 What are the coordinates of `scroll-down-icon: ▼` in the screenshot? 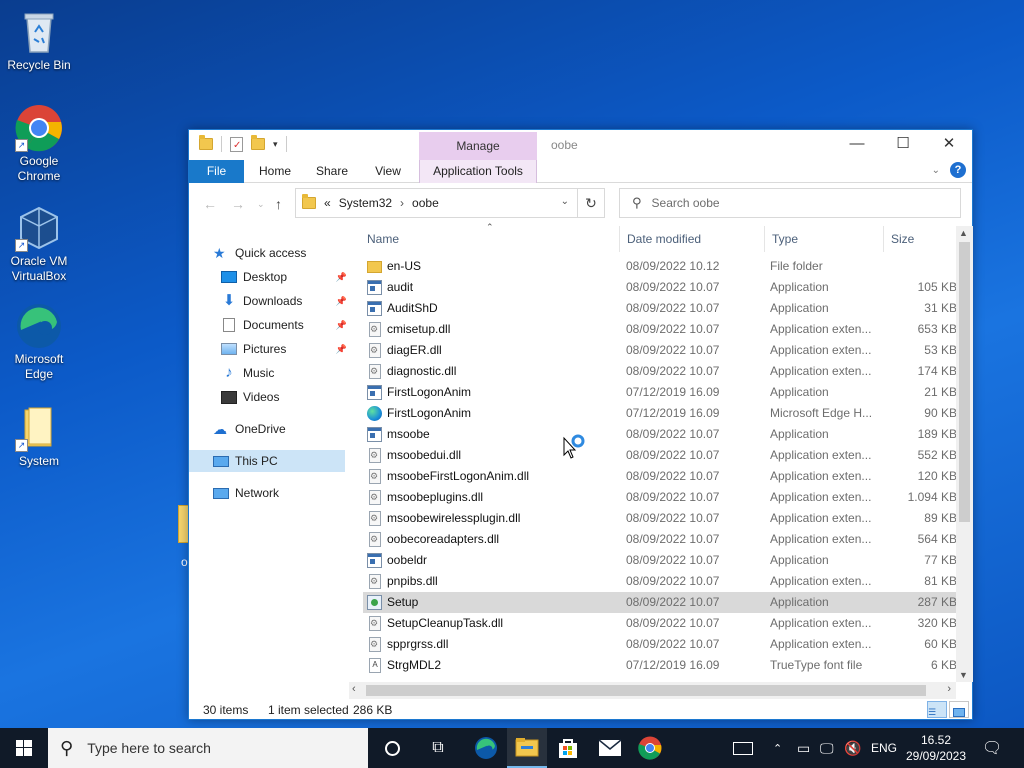 It's located at (963, 675).